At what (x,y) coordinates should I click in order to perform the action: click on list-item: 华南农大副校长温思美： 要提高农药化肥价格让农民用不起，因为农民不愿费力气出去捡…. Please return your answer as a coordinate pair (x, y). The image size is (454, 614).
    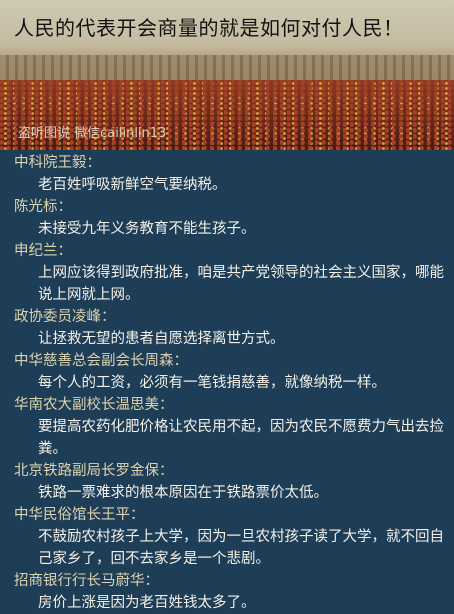
    Looking at the image, I should click on (230, 427).